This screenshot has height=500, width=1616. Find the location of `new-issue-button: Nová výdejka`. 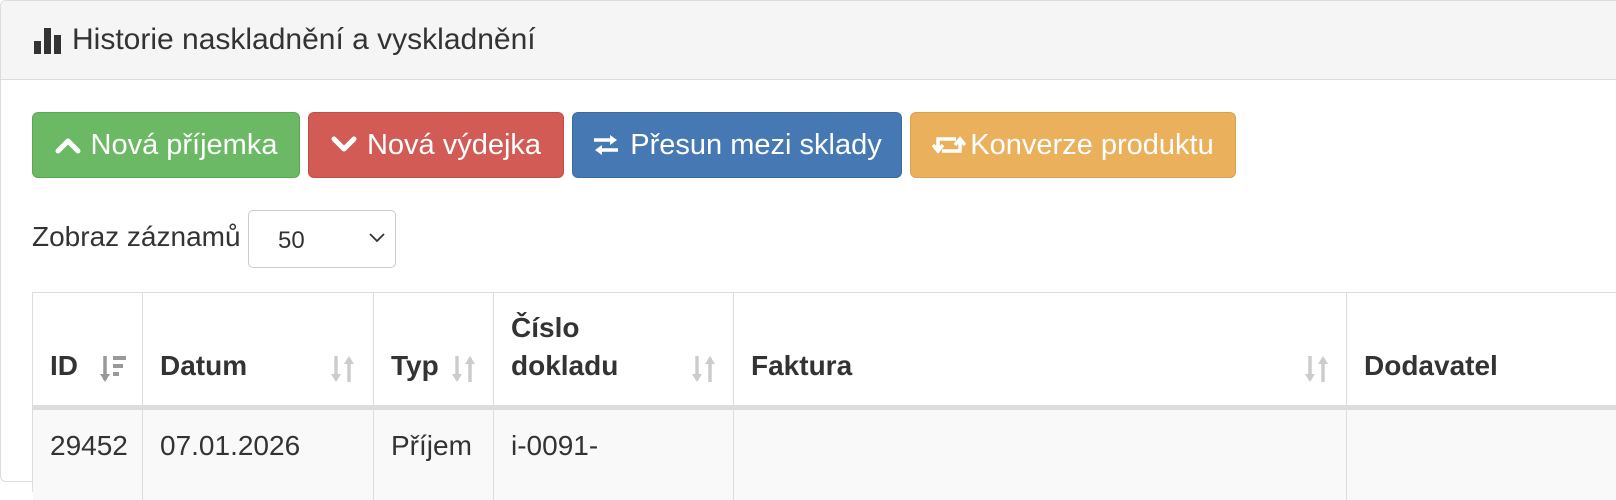

new-issue-button: Nová výdejka is located at coordinates (436, 145).